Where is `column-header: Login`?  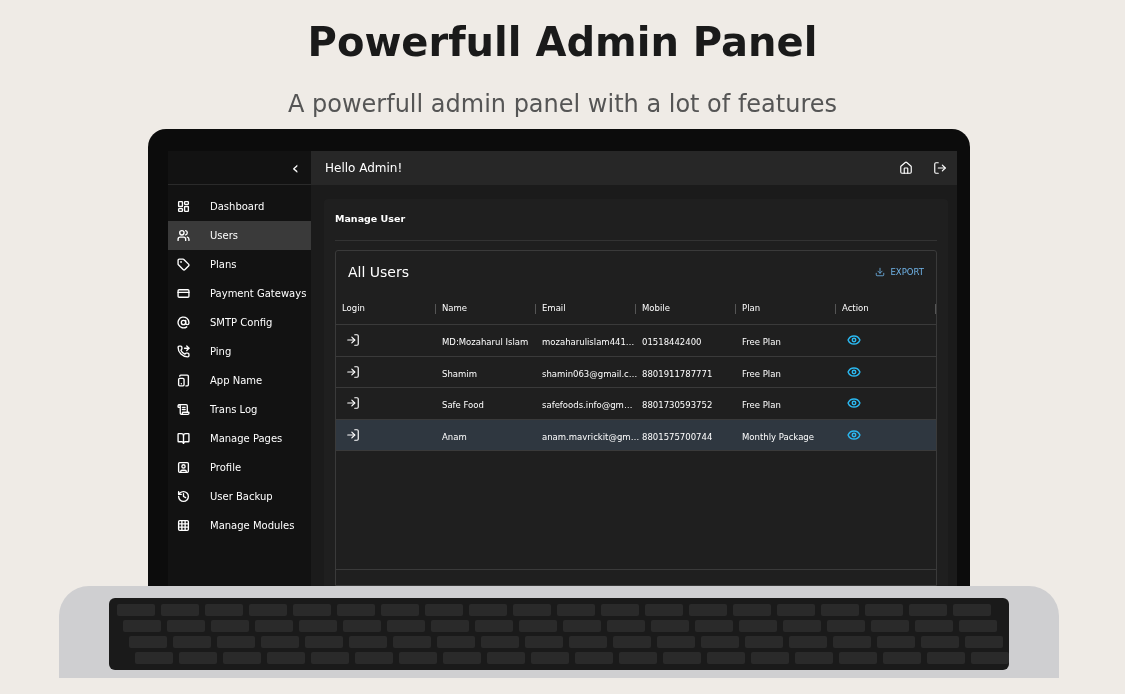
column-header: Login is located at coordinates (353, 308).